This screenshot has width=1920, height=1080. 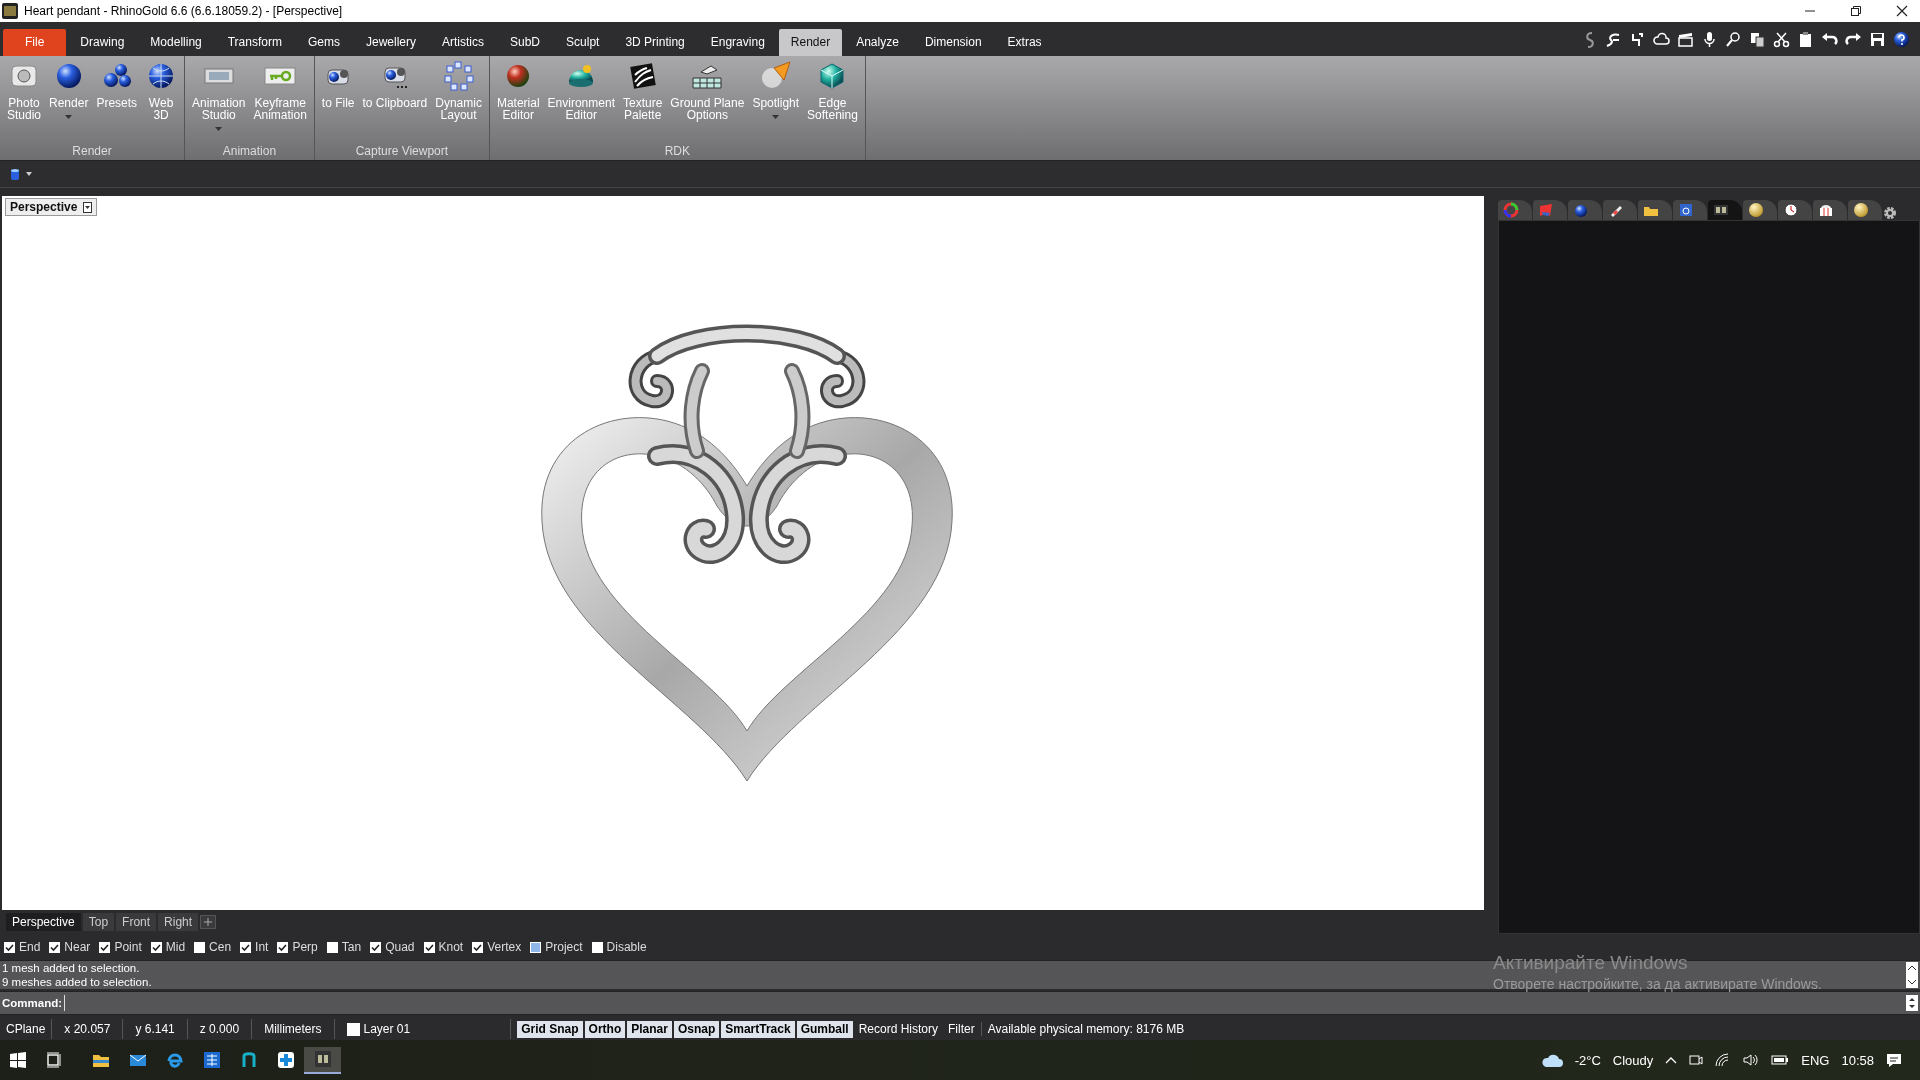 What do you see at coordinates (98, 922) in the screenshot?
I see `viewport-tab: Top` at bounding box center [98, 922].